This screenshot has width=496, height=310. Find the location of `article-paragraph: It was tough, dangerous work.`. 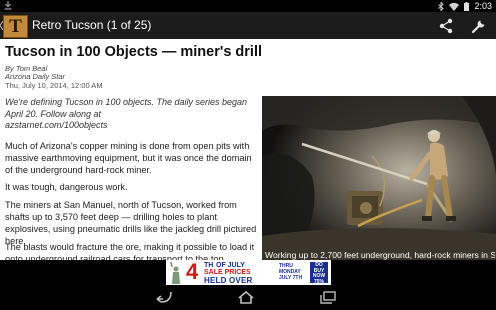

article-paragraph: It was tough, dangerous work. is located at coordinates (66, 187).